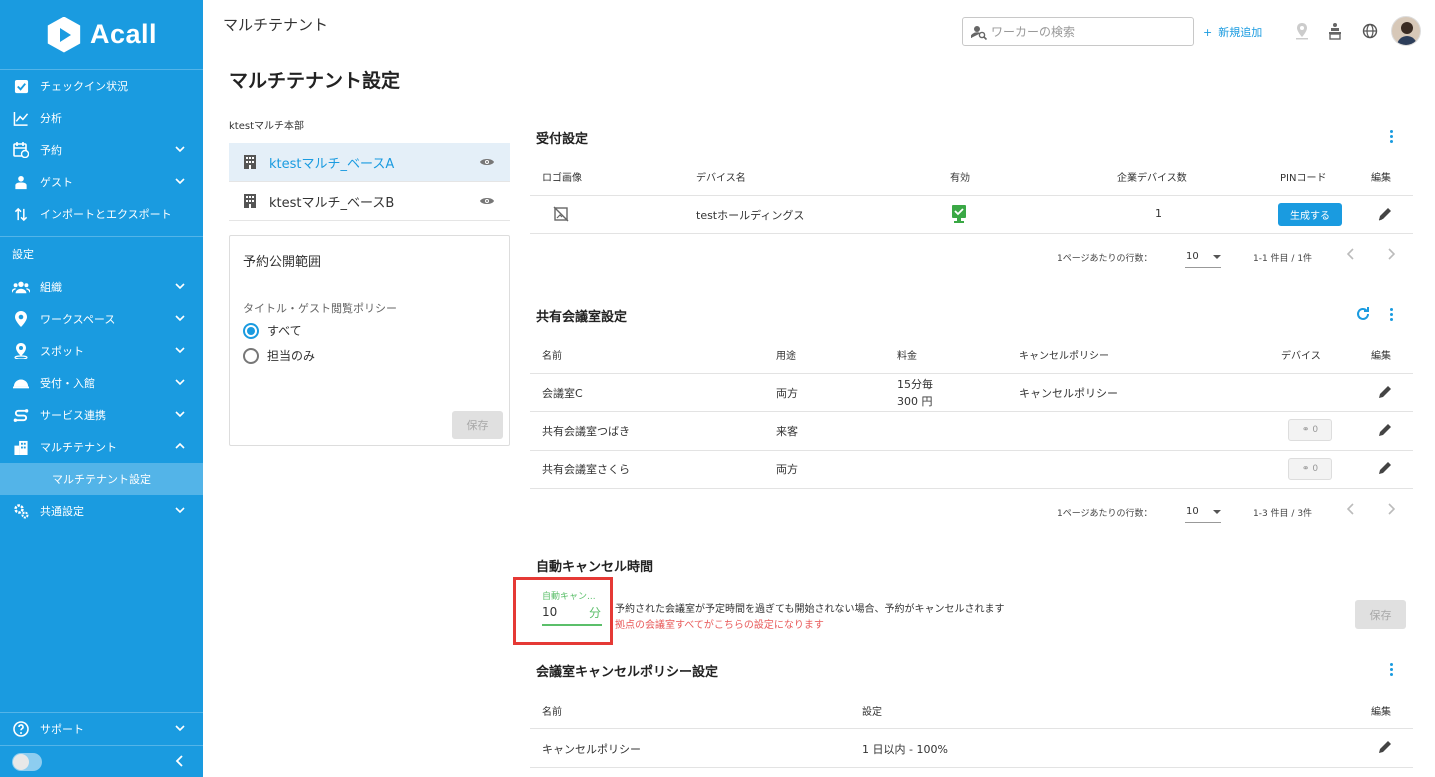  Describe the element at coordinates (1192, 256) in the screenshot. I see `rows-per-page-value: 10` at that location.